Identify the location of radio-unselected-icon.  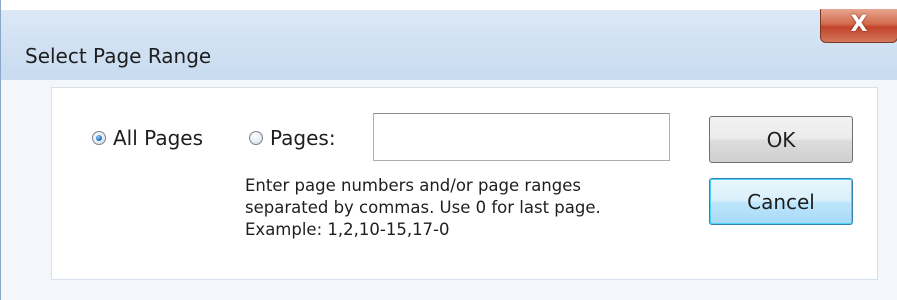
(256, 138).